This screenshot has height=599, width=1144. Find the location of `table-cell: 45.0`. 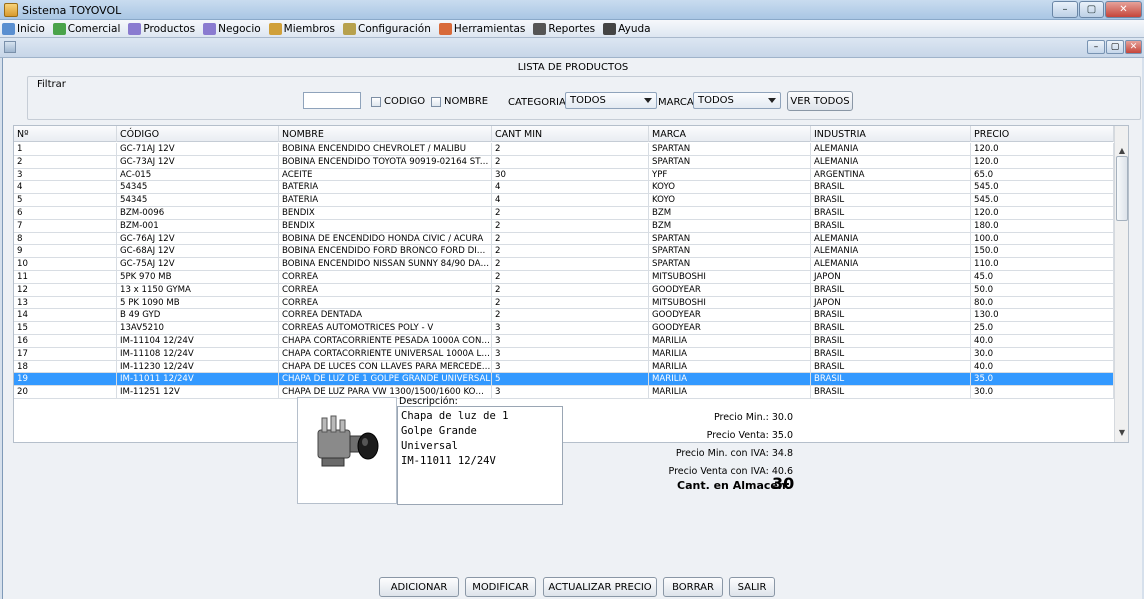

table-cell: 45.0 is located at coordinates (1042, 276).